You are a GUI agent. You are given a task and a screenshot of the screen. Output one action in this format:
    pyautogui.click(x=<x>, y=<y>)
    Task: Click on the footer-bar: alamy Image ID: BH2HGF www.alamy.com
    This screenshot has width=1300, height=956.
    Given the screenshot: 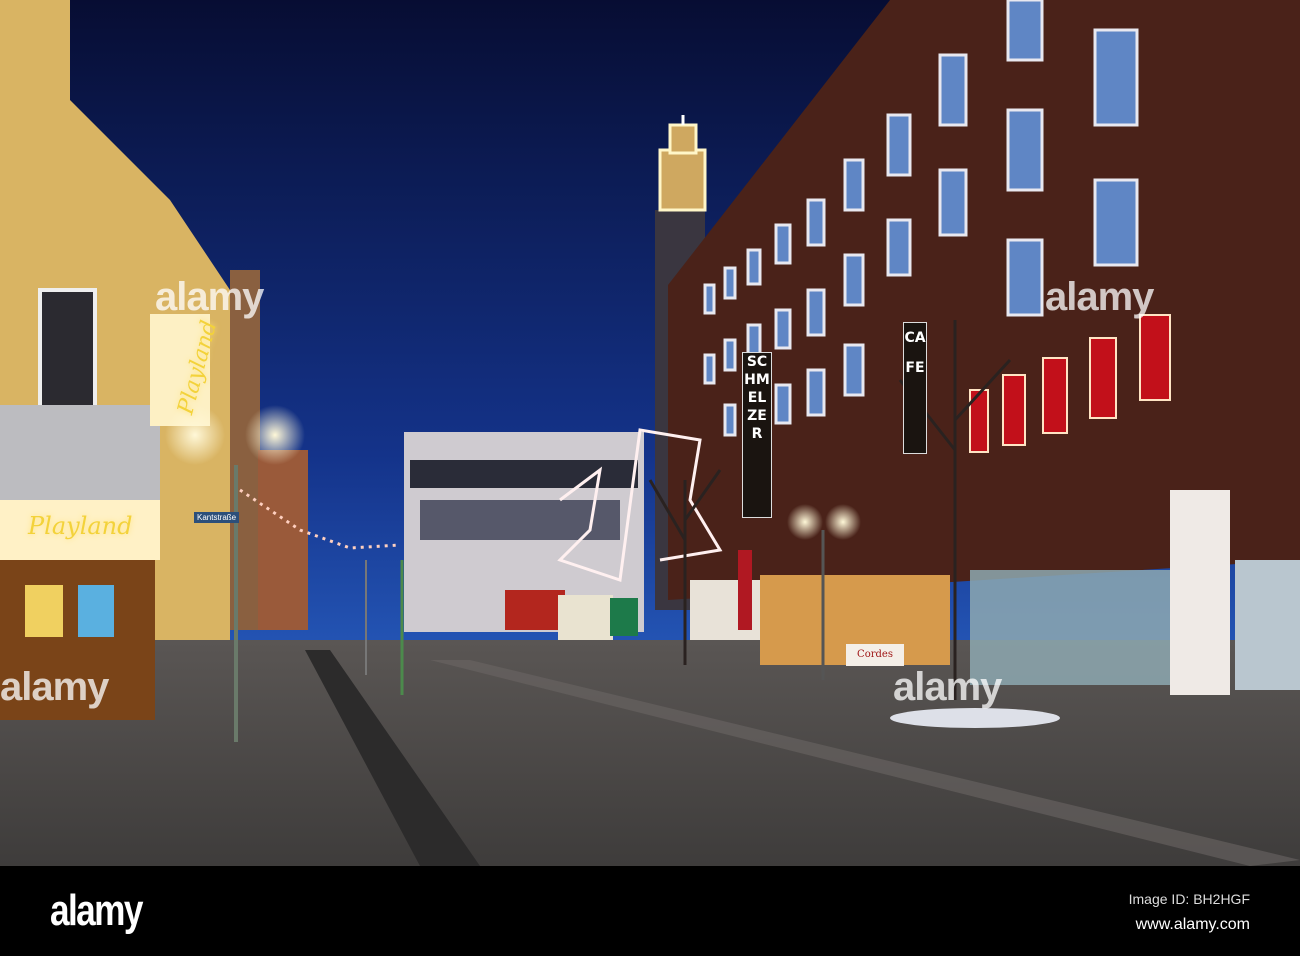 What is the action you would take?
    pyautogui.click(x=650, y=911)
    